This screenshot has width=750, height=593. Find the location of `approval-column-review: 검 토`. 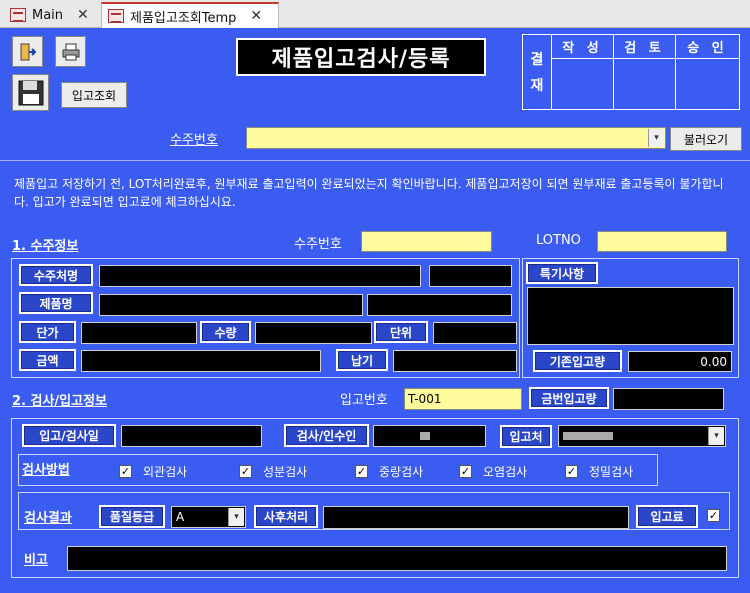

approval-column-review: 검 토 is located at coordinates (645, 72).